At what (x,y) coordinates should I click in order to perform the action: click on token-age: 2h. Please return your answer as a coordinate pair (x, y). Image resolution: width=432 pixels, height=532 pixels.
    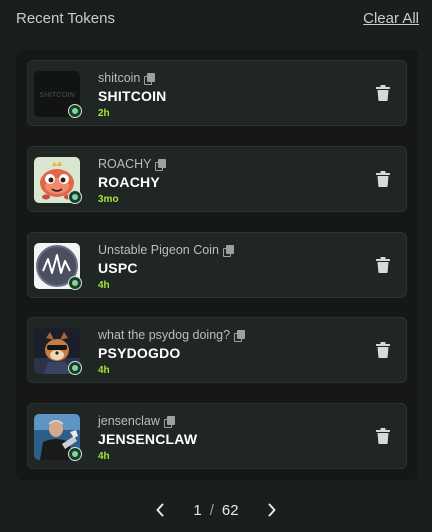
    Looking at the image, I should click on (104, 113).